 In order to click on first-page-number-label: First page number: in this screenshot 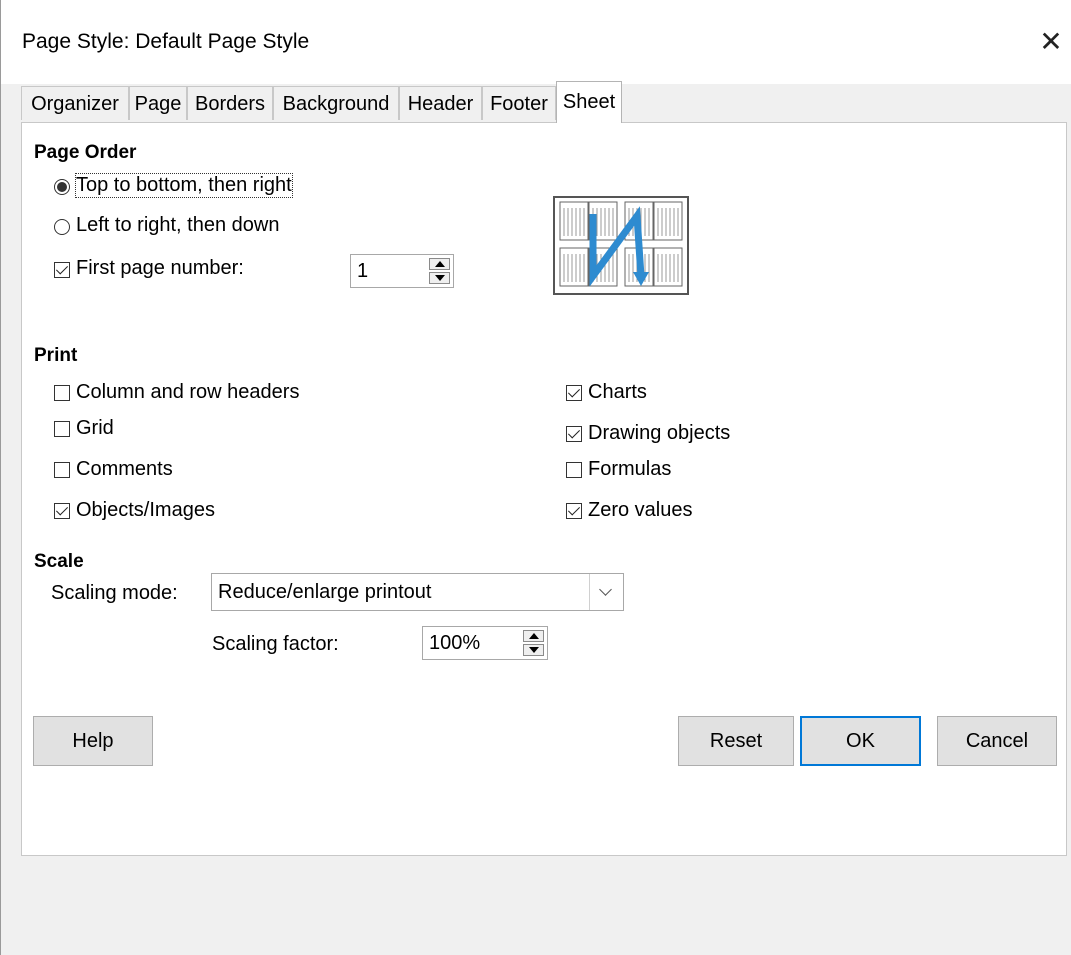, I will do `click(160, 268)`.